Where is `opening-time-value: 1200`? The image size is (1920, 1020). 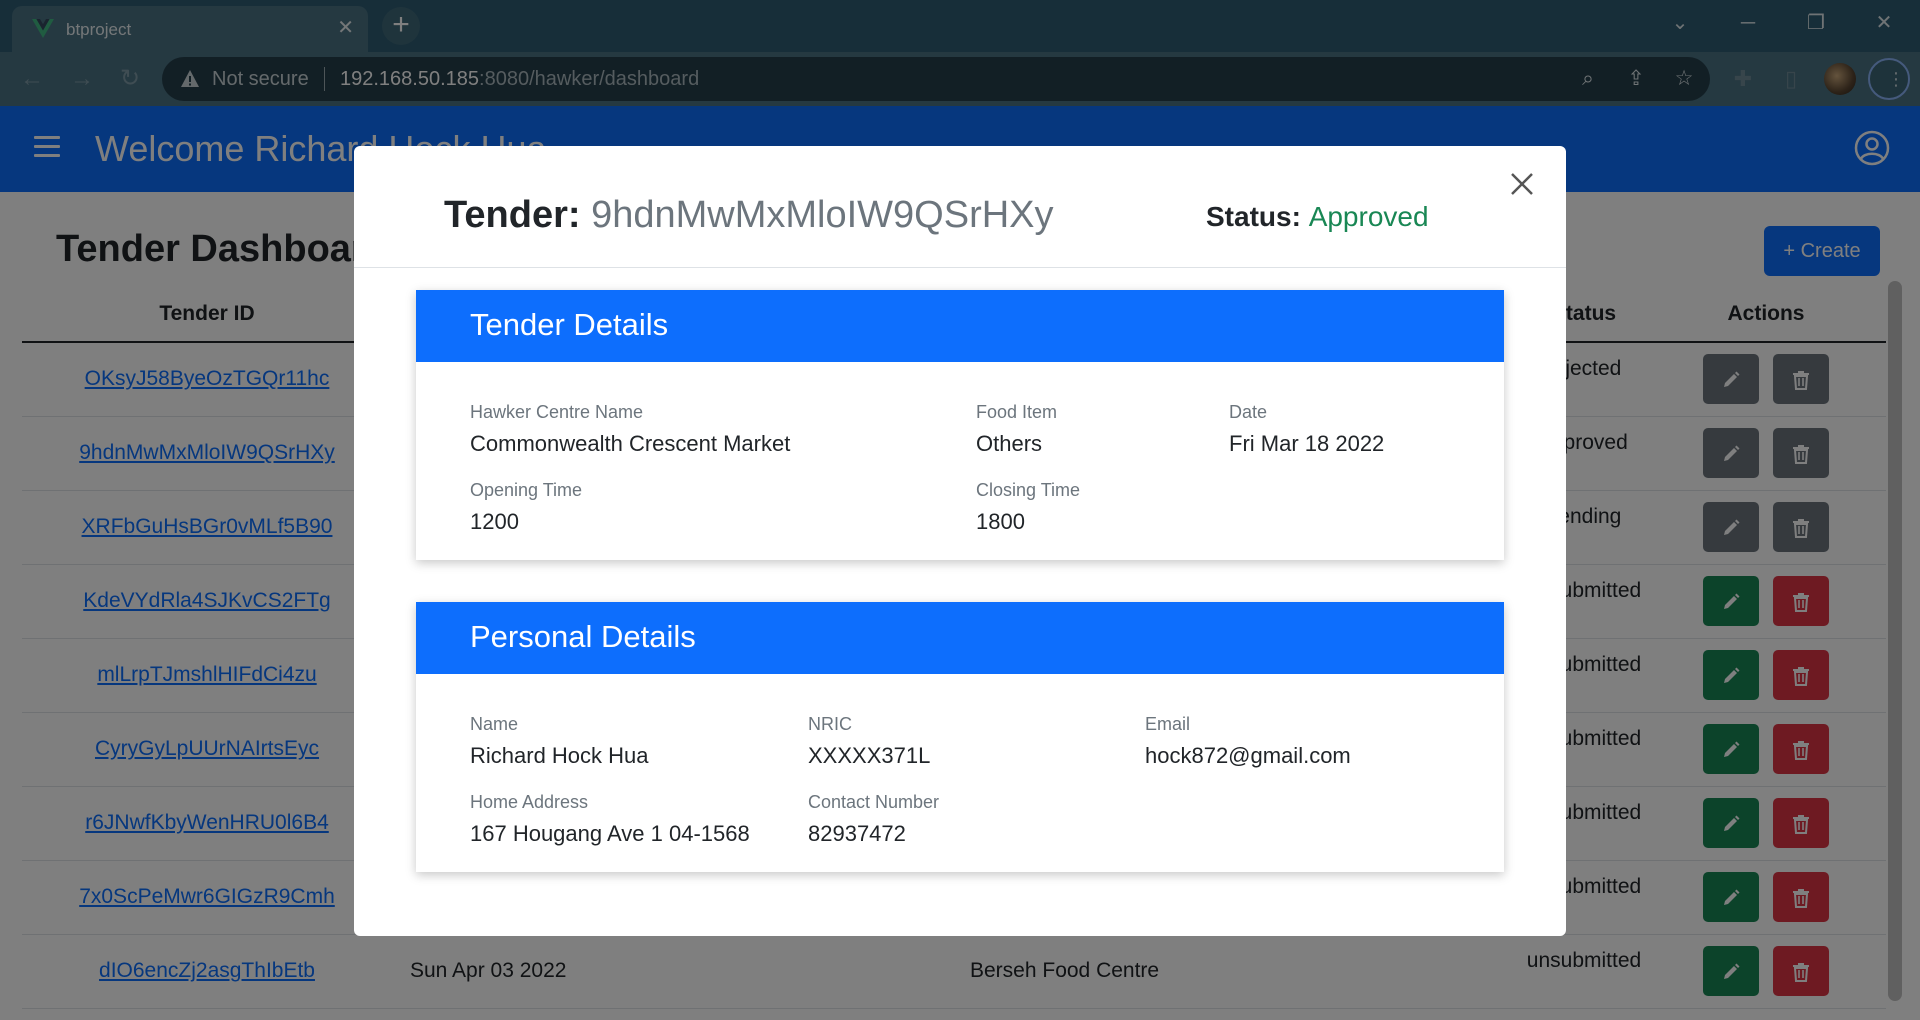
opening-time-value: 1200 is located at coordinates (494, 521).